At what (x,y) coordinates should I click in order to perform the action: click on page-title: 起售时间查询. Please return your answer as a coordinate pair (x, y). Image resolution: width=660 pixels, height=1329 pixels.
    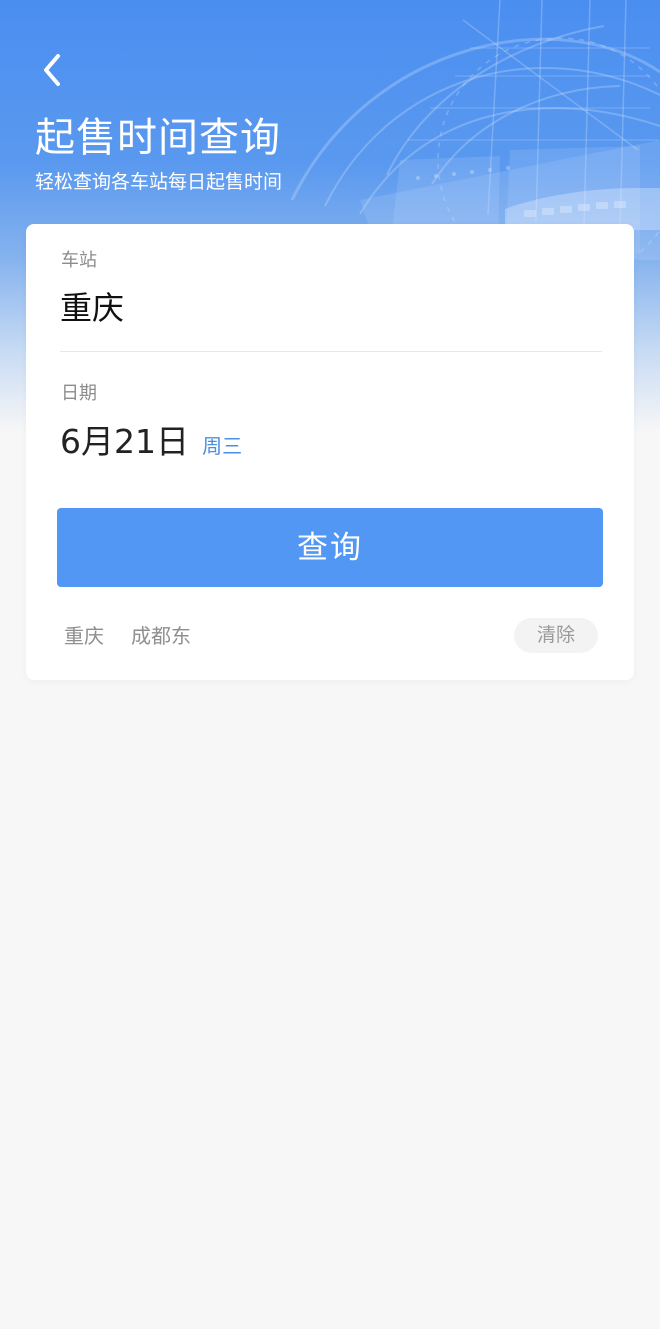
    Looking at the image, I should click on (158, 138).